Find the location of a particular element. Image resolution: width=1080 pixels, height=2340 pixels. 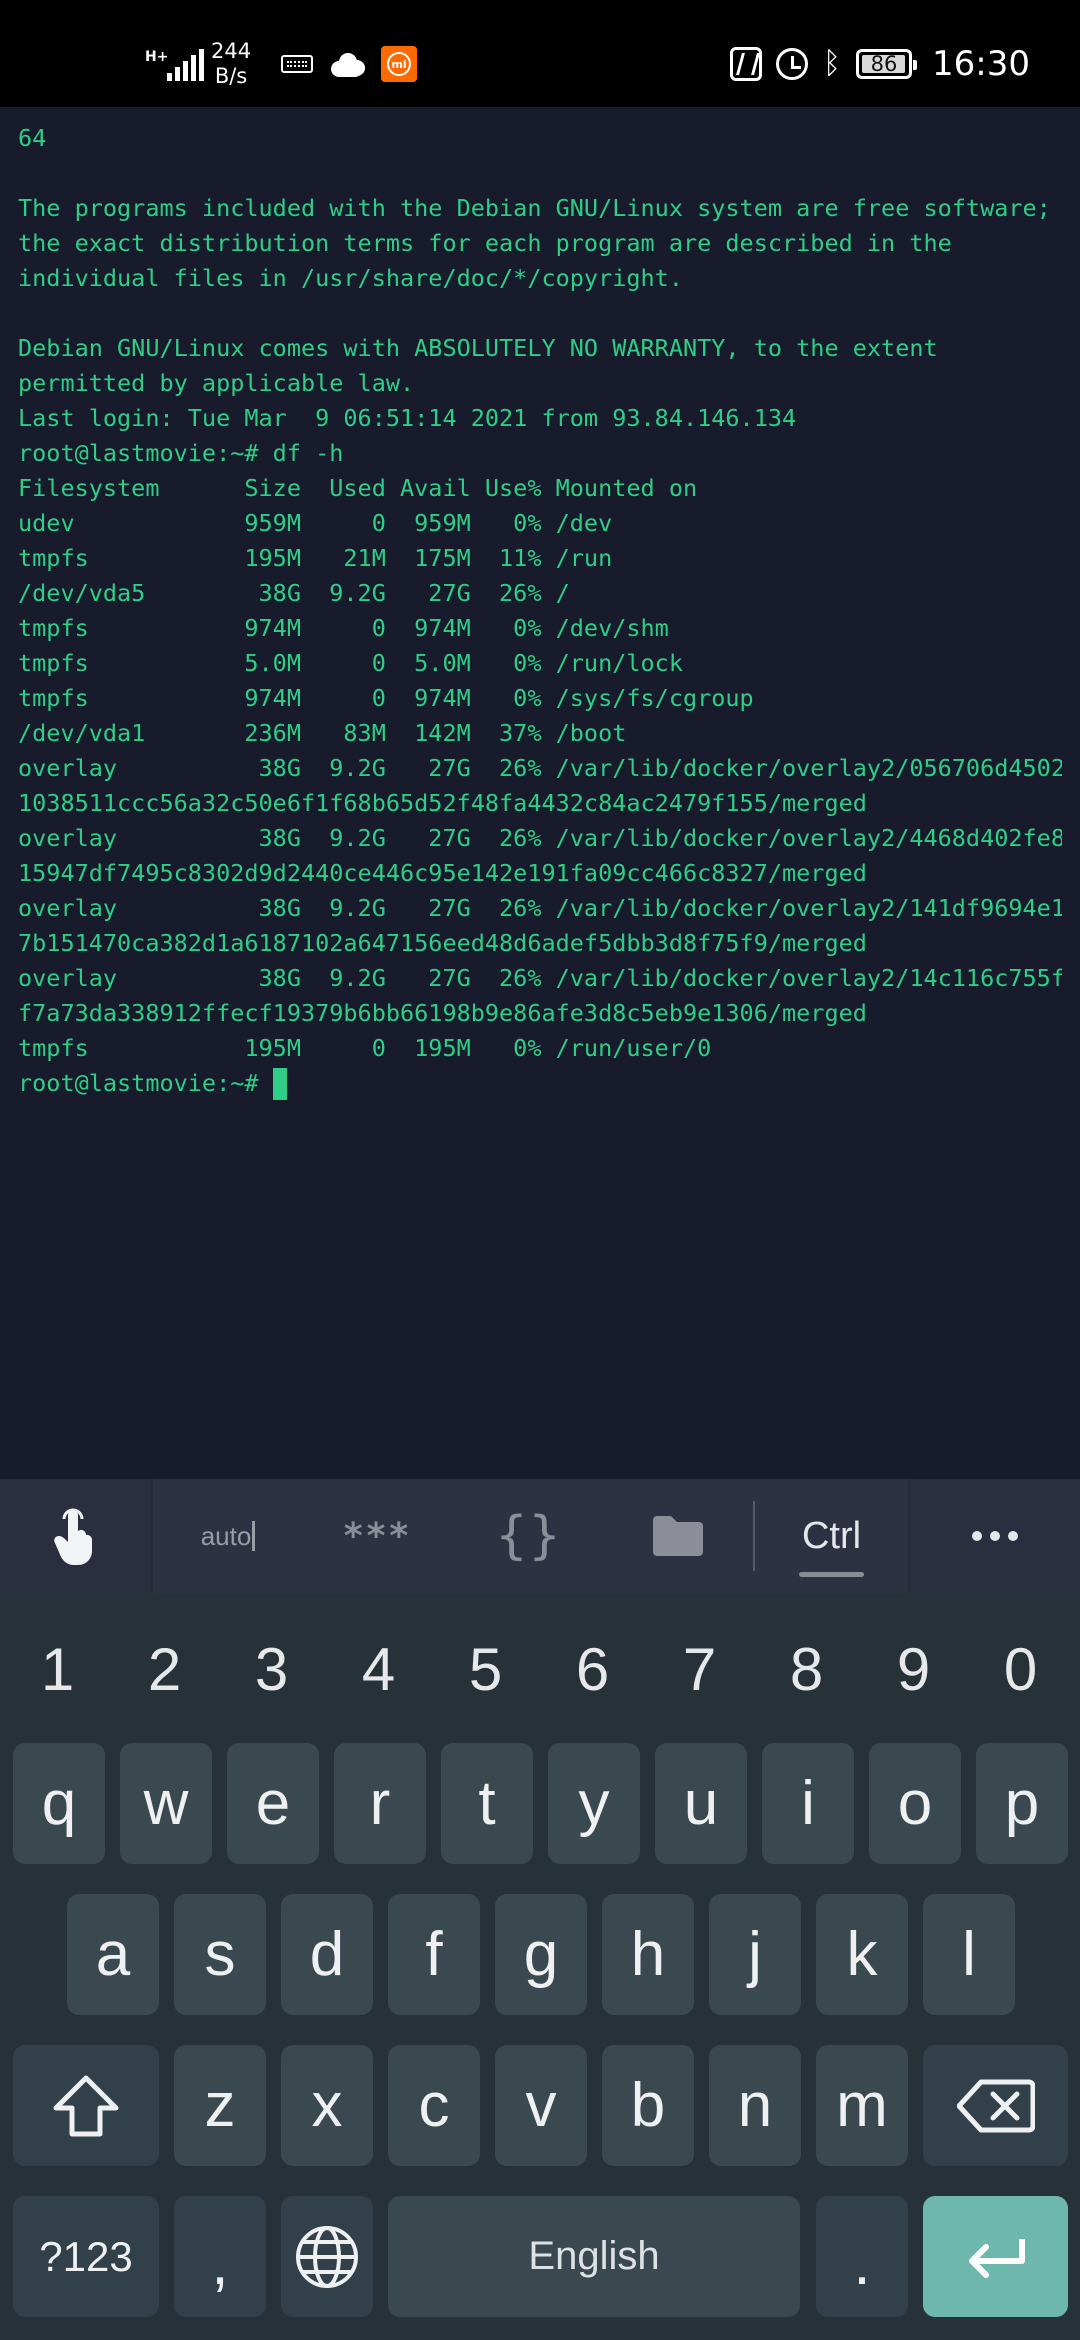

ctrl-underline is located at coordinates (831, 1574).